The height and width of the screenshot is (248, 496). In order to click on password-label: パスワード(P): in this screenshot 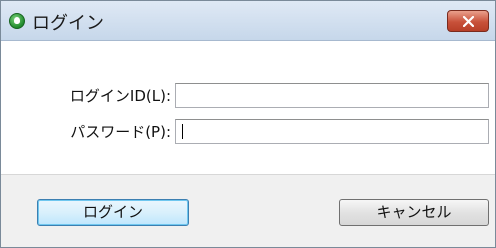, I will do `click(120, 132)`.